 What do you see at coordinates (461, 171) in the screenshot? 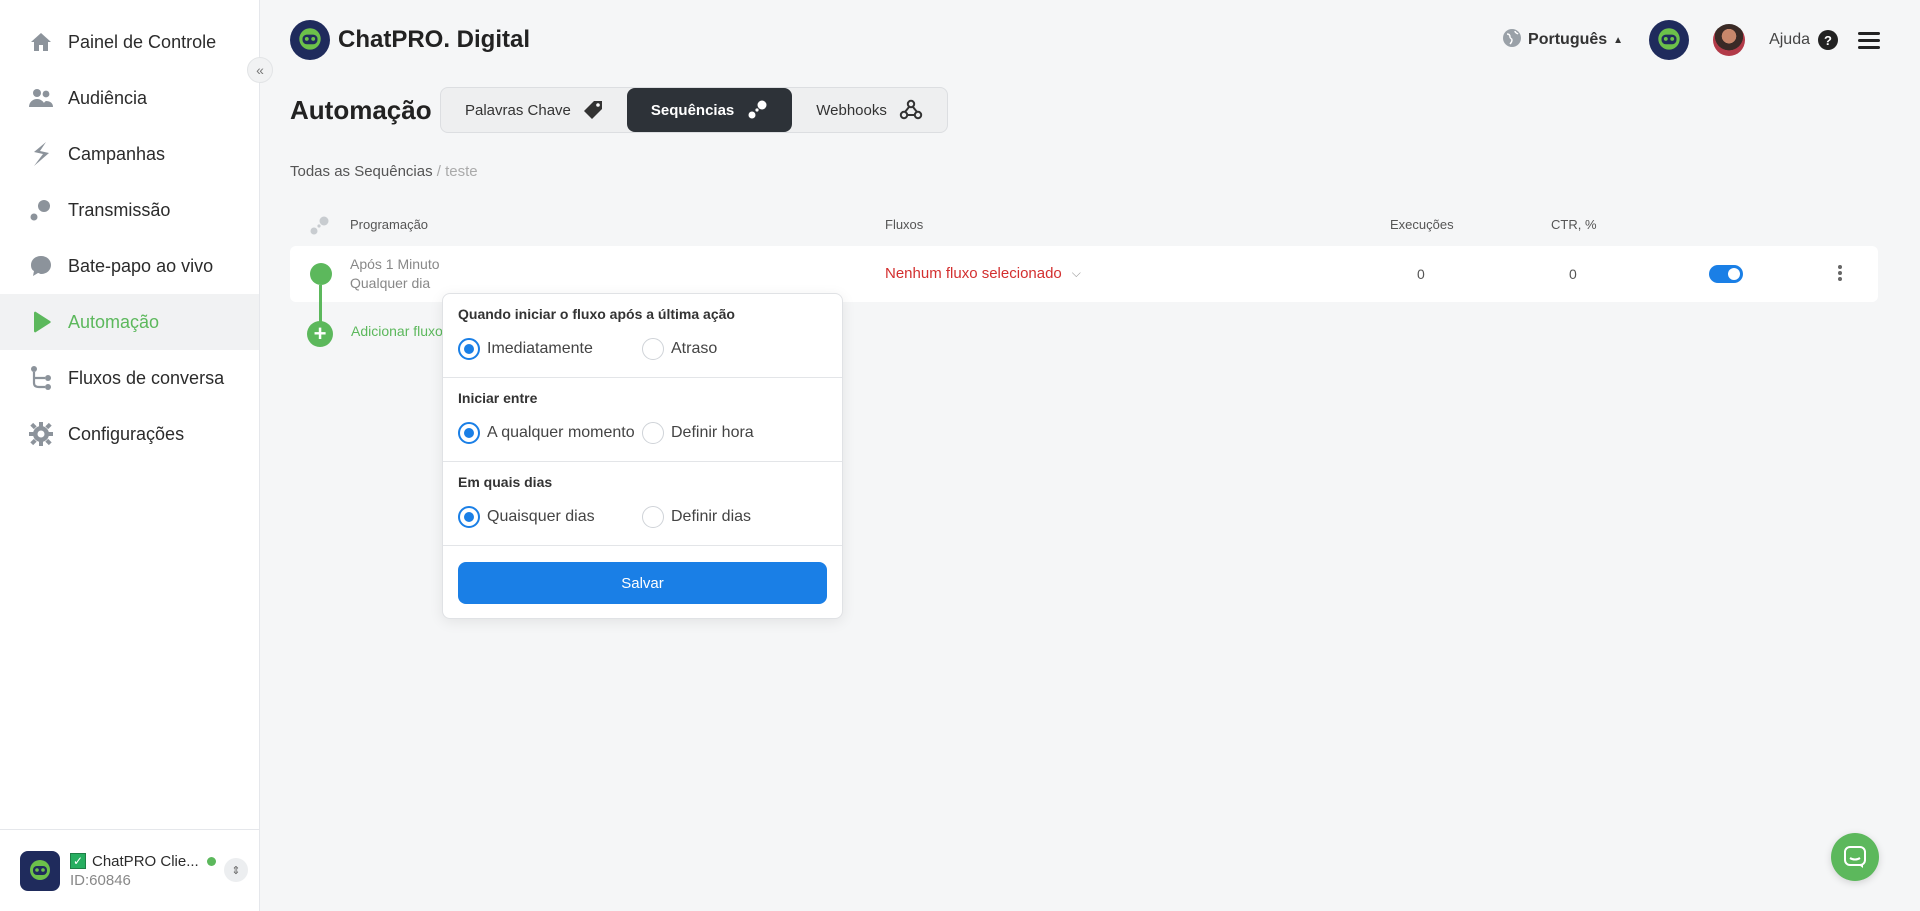
I see `breadcrumb-current: teste` at bounding box center [461, 171].